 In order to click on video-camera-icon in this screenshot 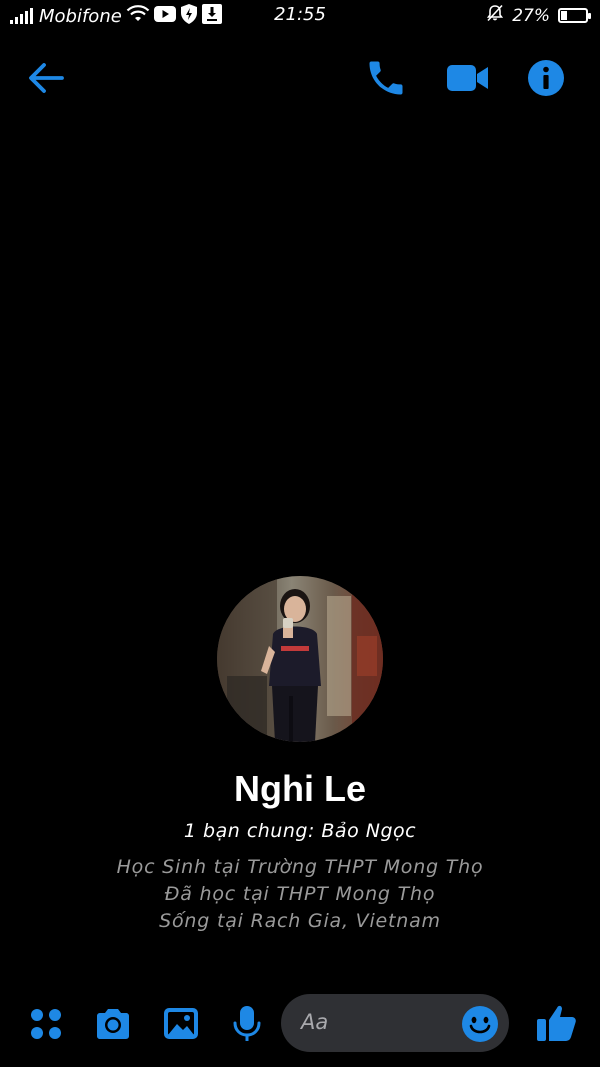, I will do `click(467, 78)`.